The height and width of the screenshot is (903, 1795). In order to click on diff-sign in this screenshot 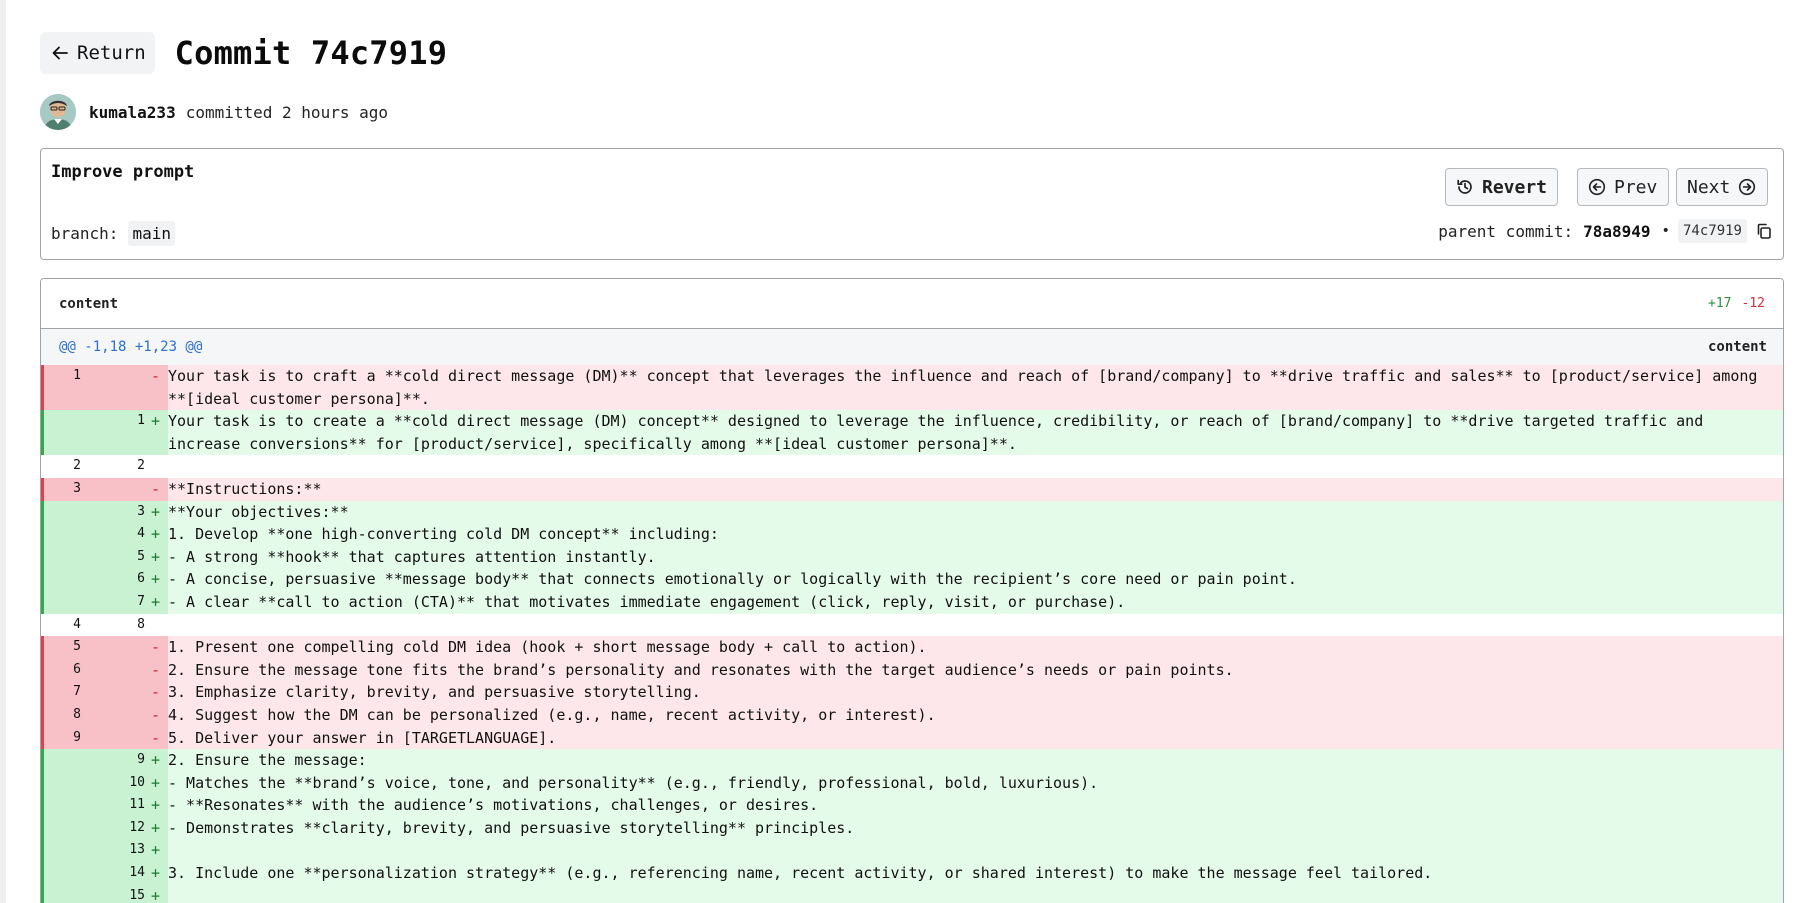, I will do `click(159, 466)`.